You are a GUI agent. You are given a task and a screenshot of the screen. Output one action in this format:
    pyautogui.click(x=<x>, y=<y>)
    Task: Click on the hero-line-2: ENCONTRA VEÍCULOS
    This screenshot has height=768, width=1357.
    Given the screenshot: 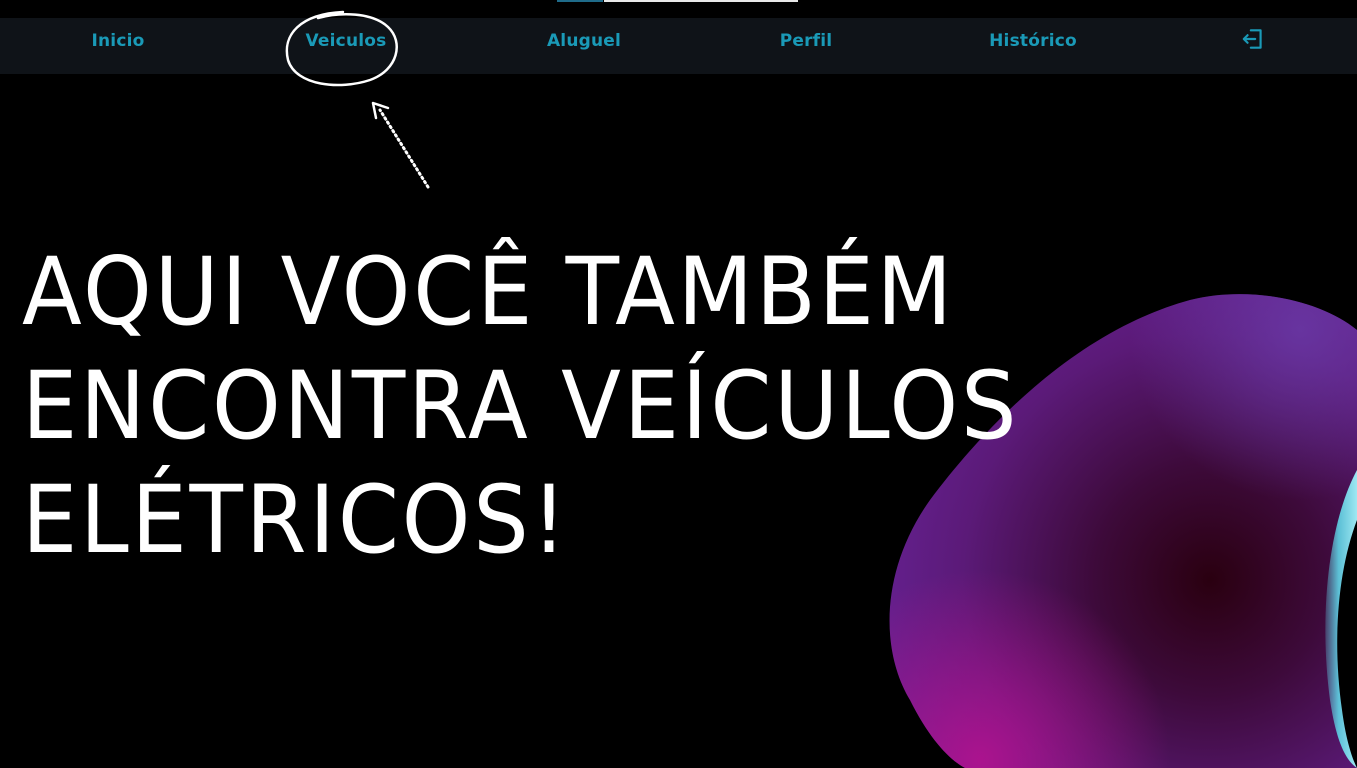 What is the action you would take?
    pyautogui.click(x=521, y=406)
    